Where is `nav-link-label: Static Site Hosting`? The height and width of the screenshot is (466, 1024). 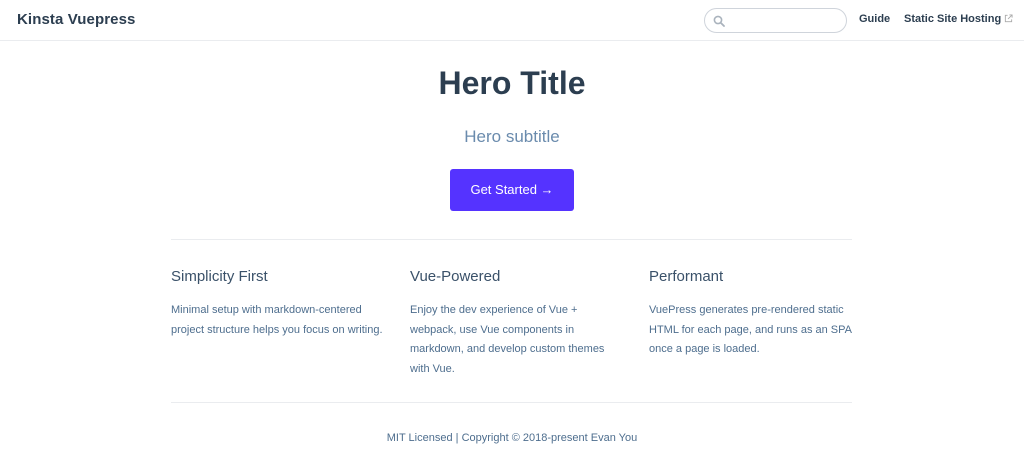 nav-link-label: Static Site Hosting is located at coordinates (953, 19).